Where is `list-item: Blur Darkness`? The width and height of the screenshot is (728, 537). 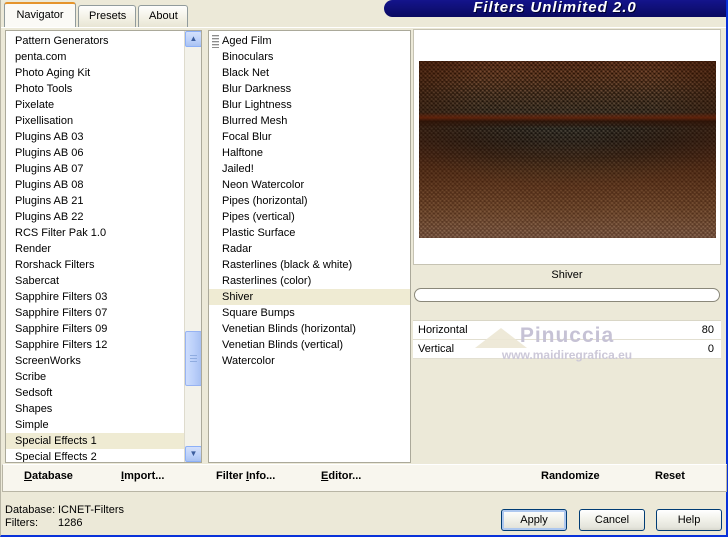
list-item: Blur Darkness is located at coordinates (309, 89).